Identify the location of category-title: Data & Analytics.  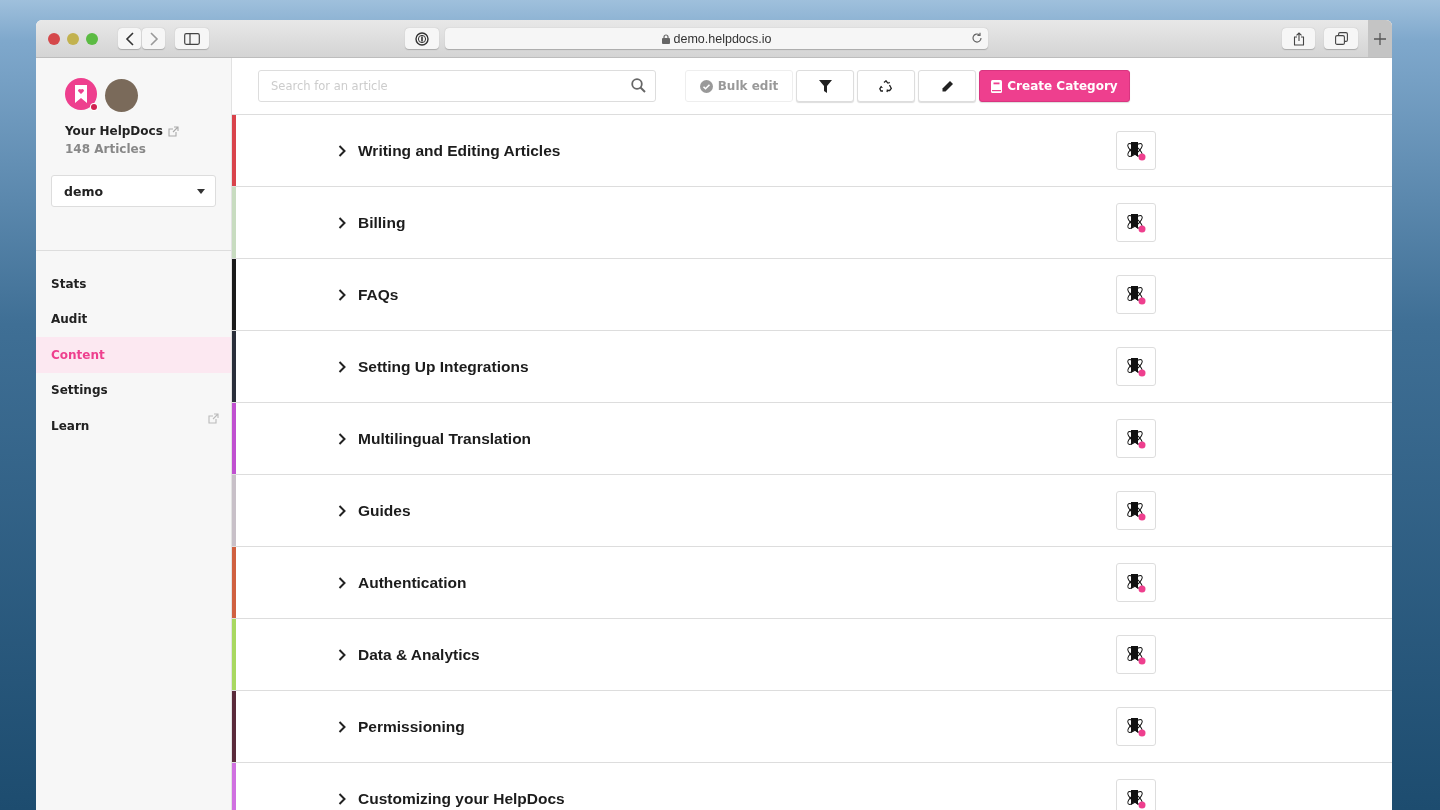
(737, 654).